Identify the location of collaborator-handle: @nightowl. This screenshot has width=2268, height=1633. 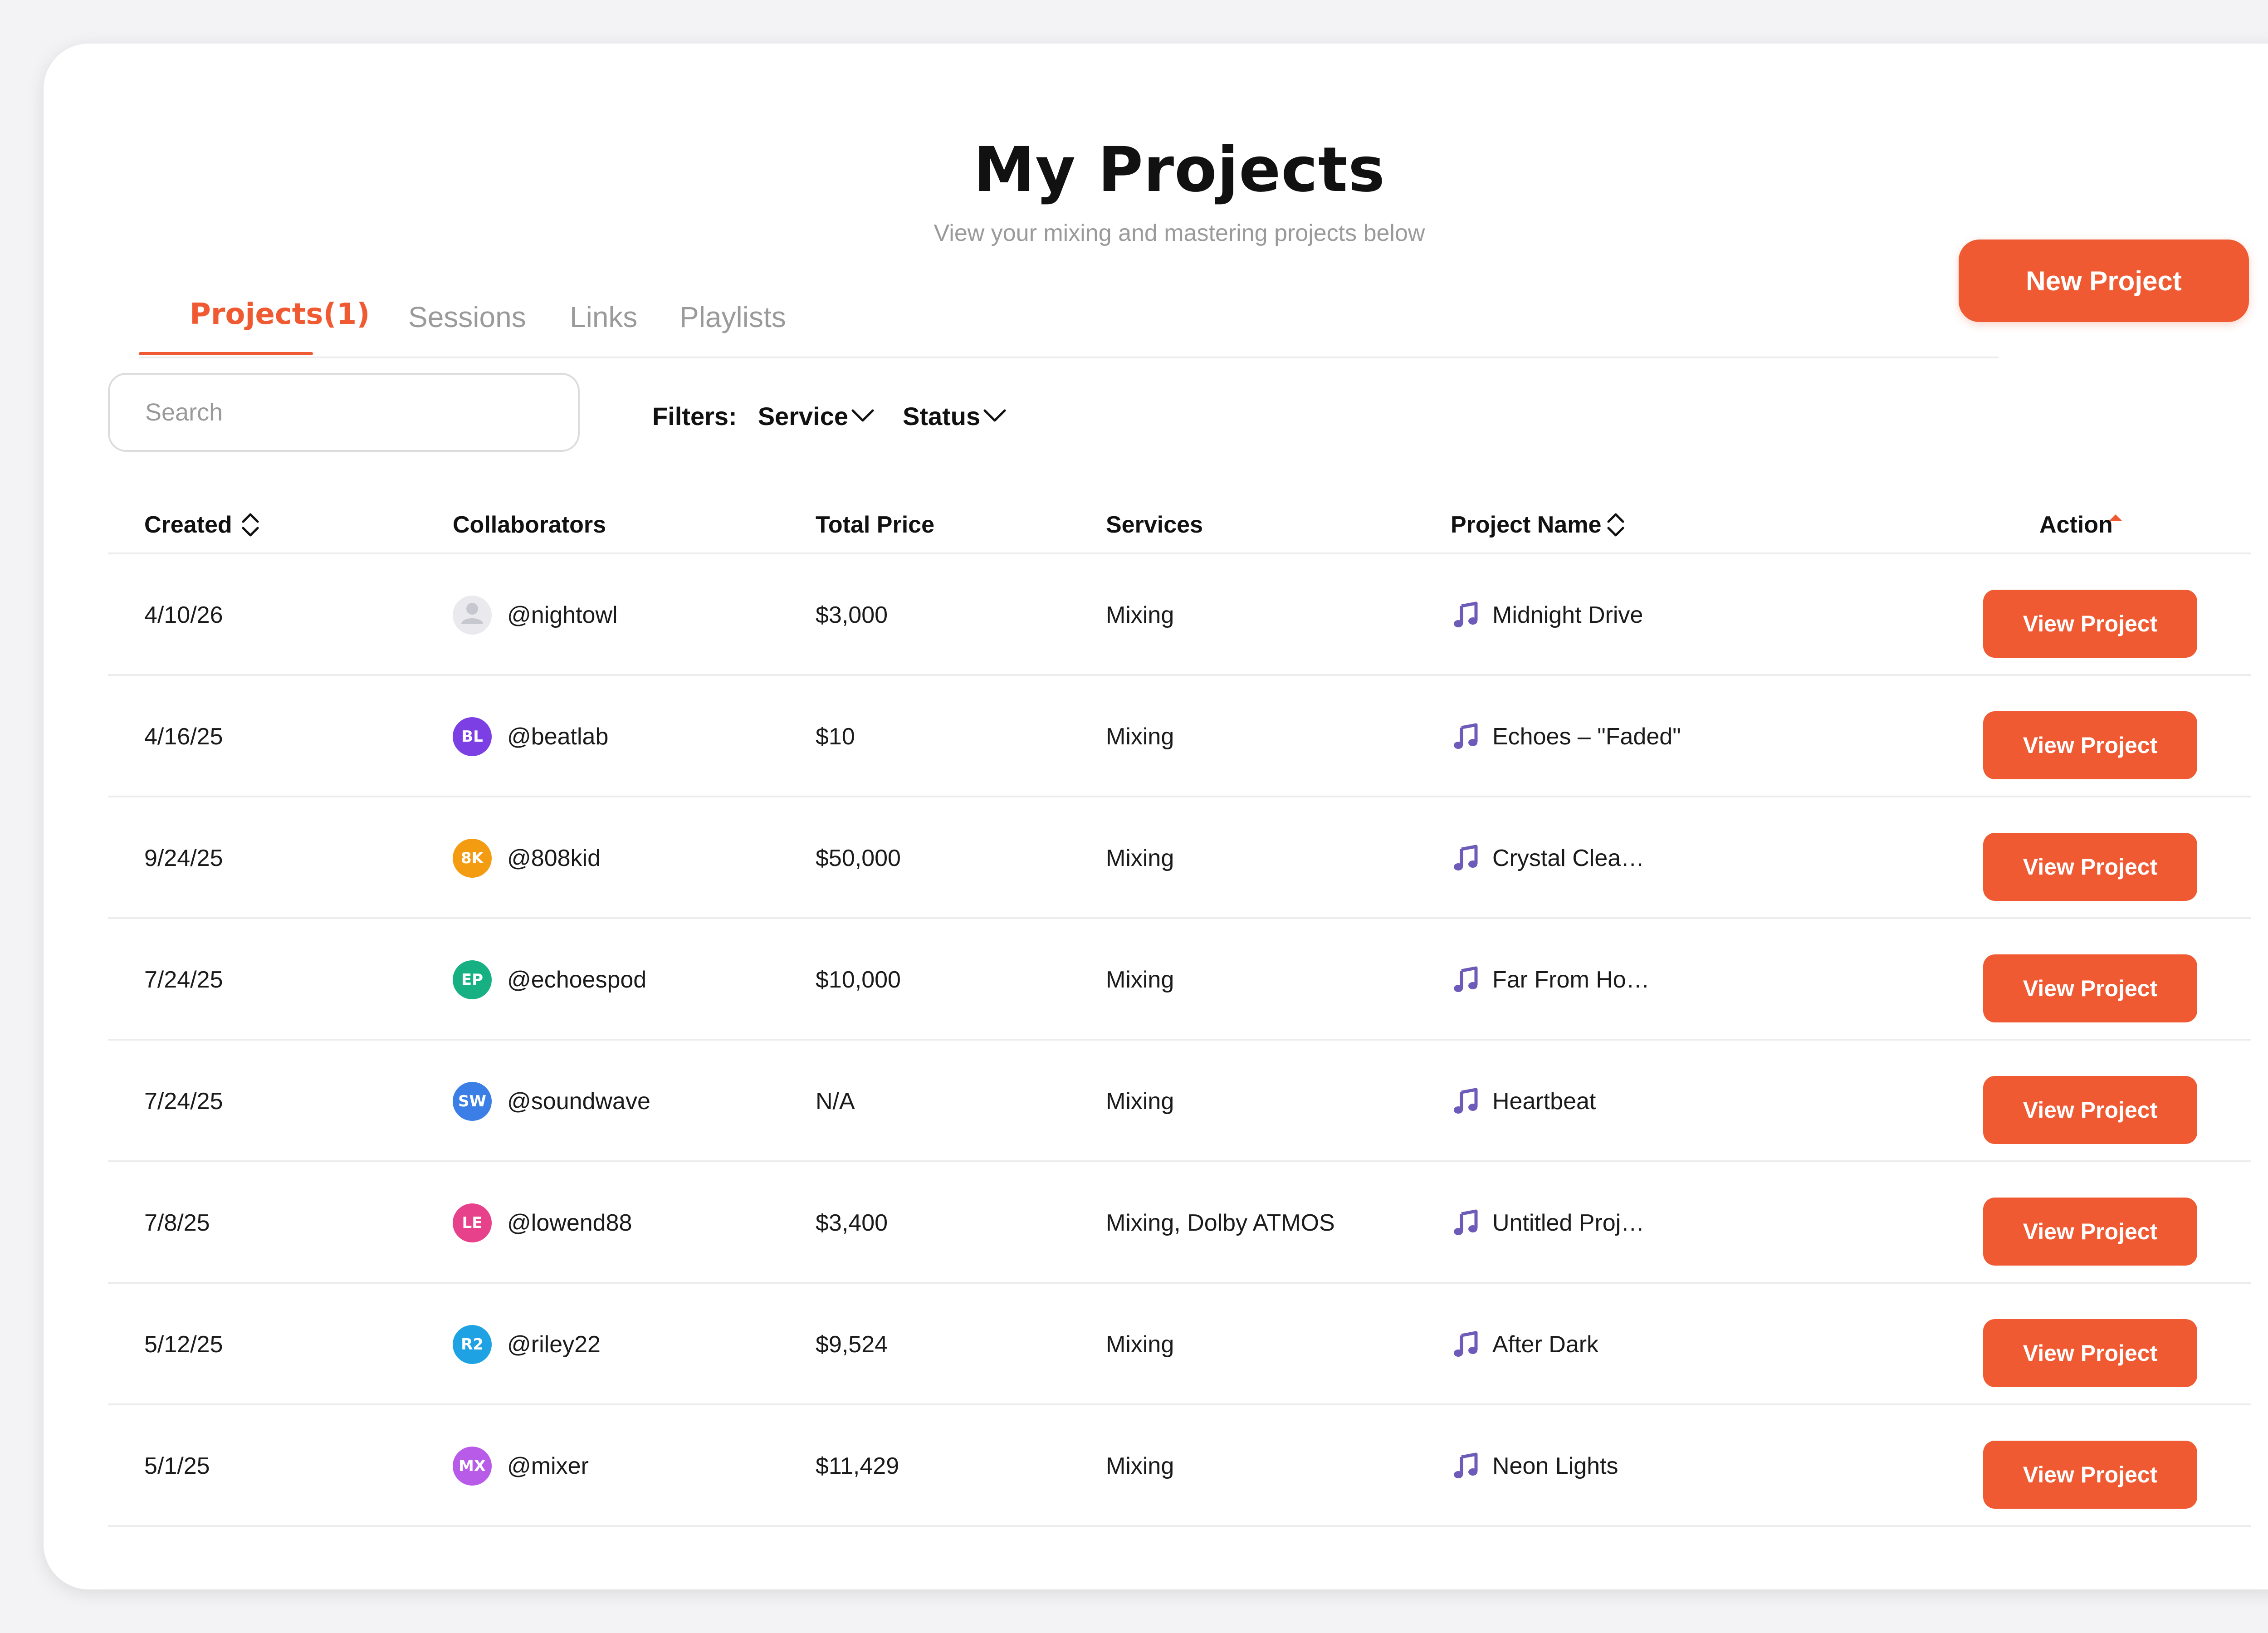
(563, 615).